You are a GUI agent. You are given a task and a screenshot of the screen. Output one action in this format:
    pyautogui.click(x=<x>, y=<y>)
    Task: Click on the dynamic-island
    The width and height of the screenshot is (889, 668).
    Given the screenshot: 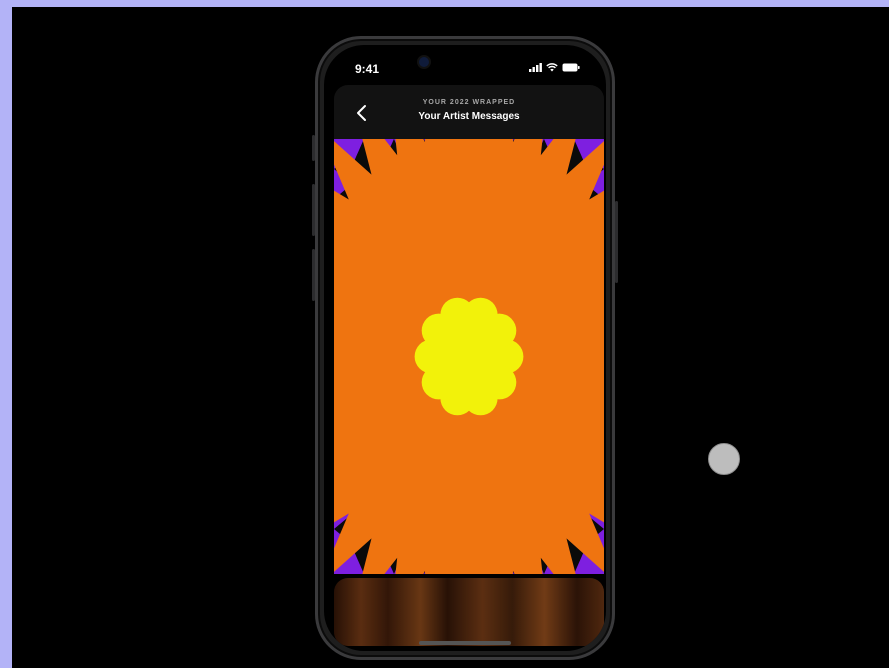 What is the action you would take?
    pyautogui.click(x=464, y=65)
    